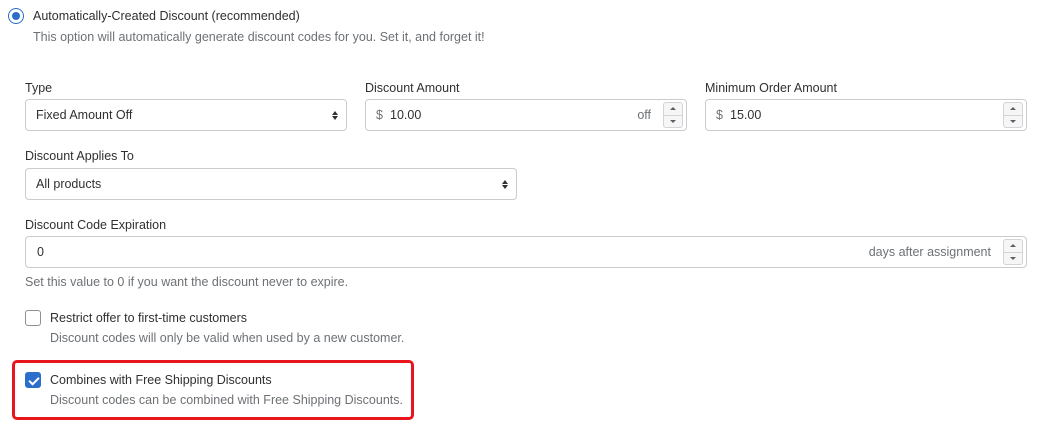  I want to click on minimum-order-label: Minimum Order Amount, so click(771, 88).